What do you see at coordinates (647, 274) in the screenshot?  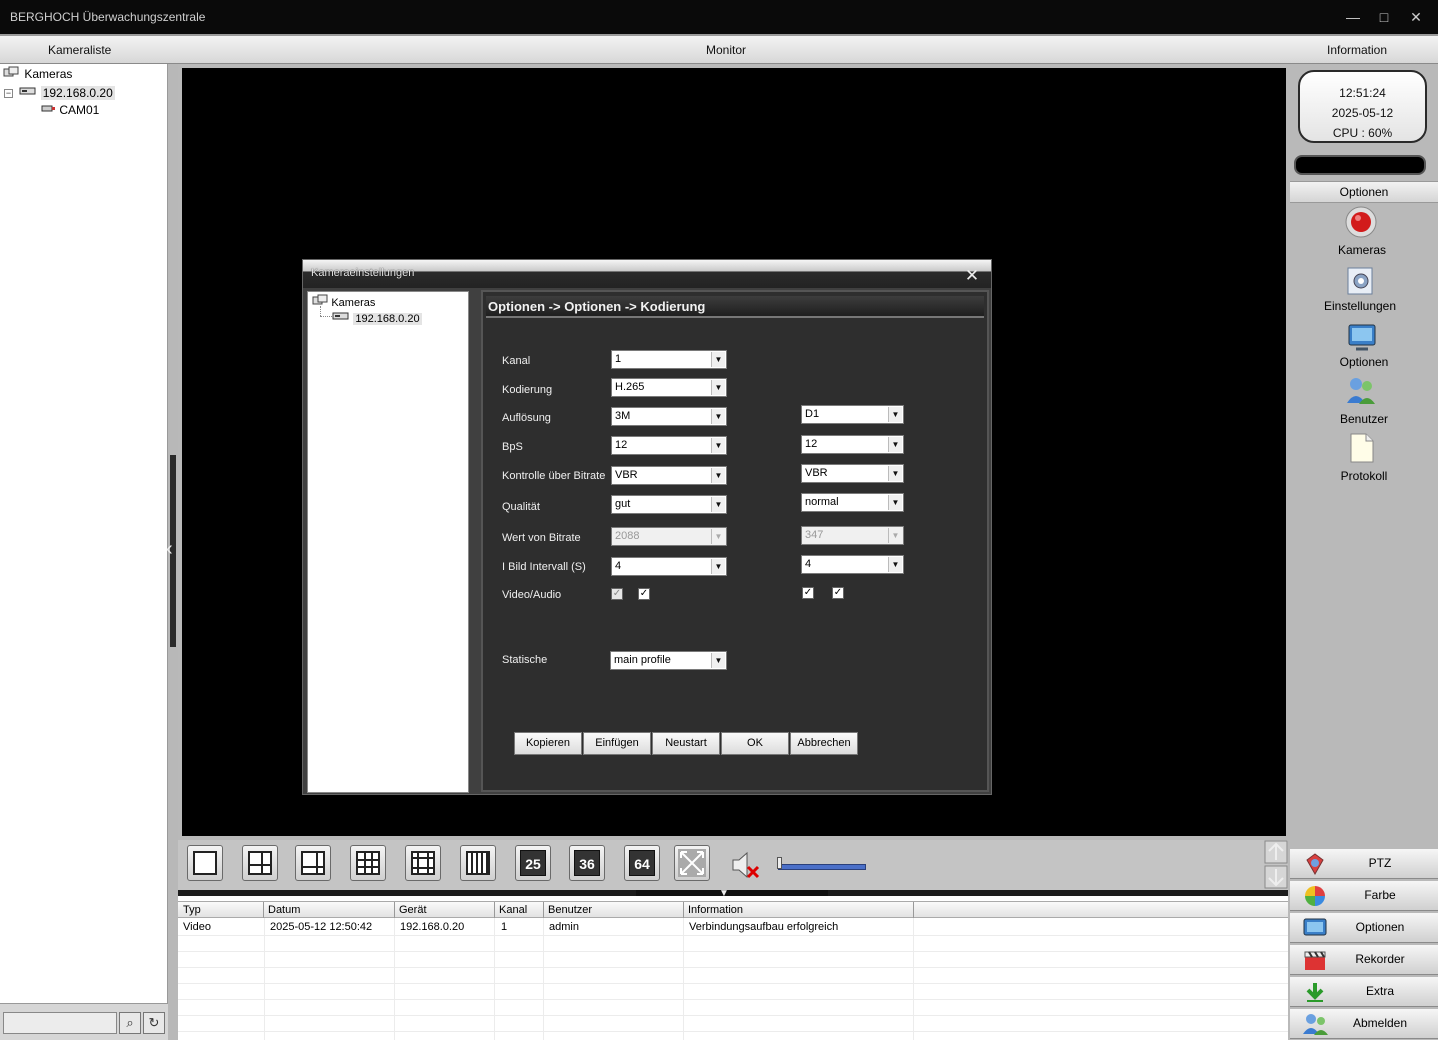 I see `dialog-title-bar: Kameraeinstellungen ✕` at bounding box center [647, 274].